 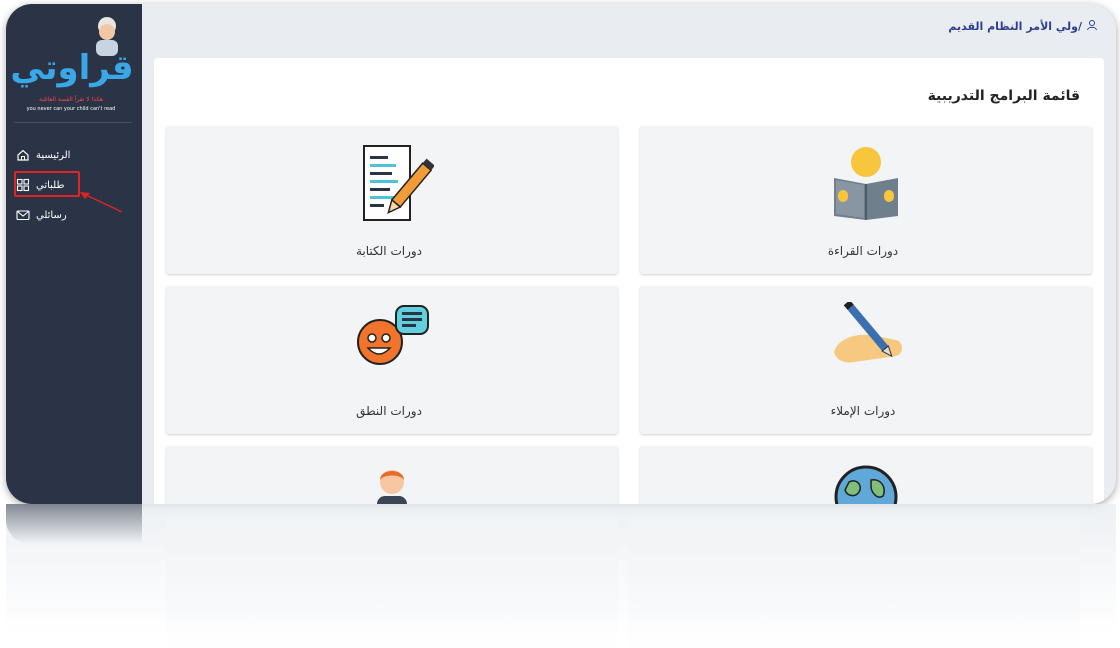 I want to click on breadcrumb-role: ولي الأمر/, so click(x=1054, y=26).